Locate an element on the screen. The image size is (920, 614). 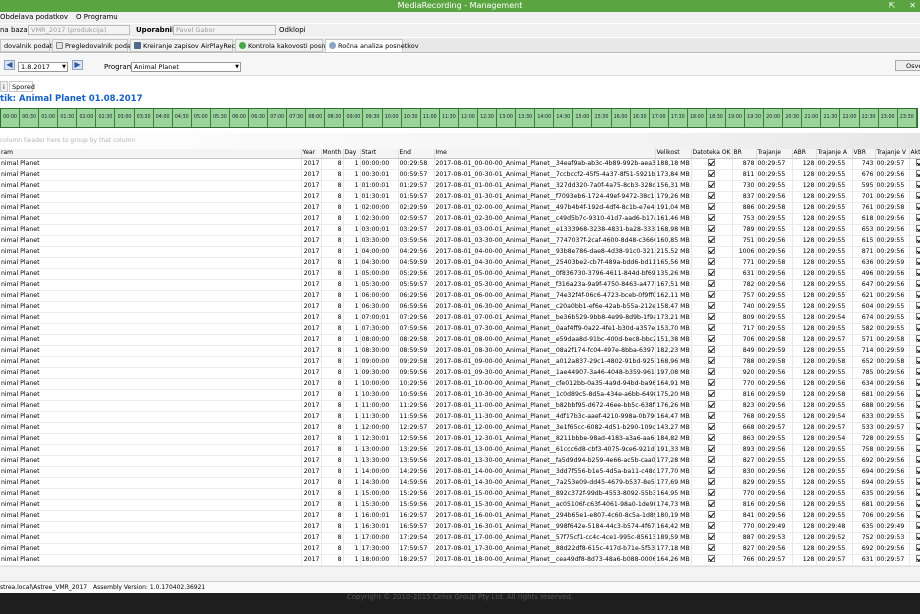
timeline-slot: 08:30 is located at coordinates (335, 118).